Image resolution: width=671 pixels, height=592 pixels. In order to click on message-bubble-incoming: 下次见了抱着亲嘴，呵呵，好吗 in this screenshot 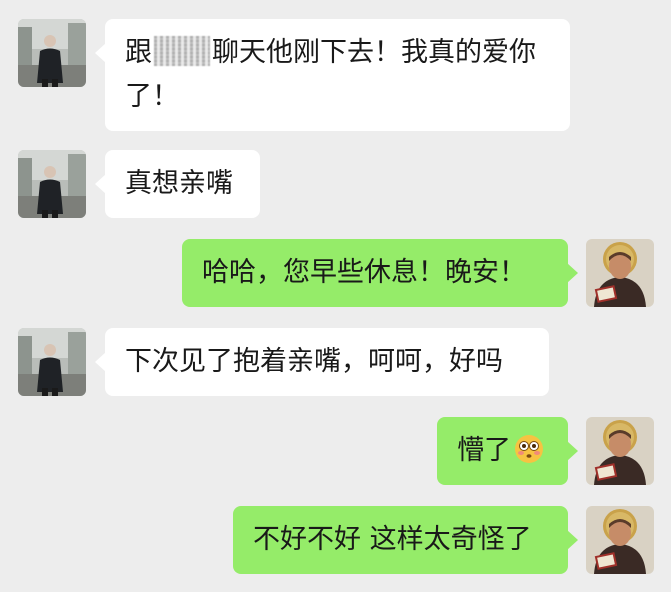, I will do `click(322, 362)`.